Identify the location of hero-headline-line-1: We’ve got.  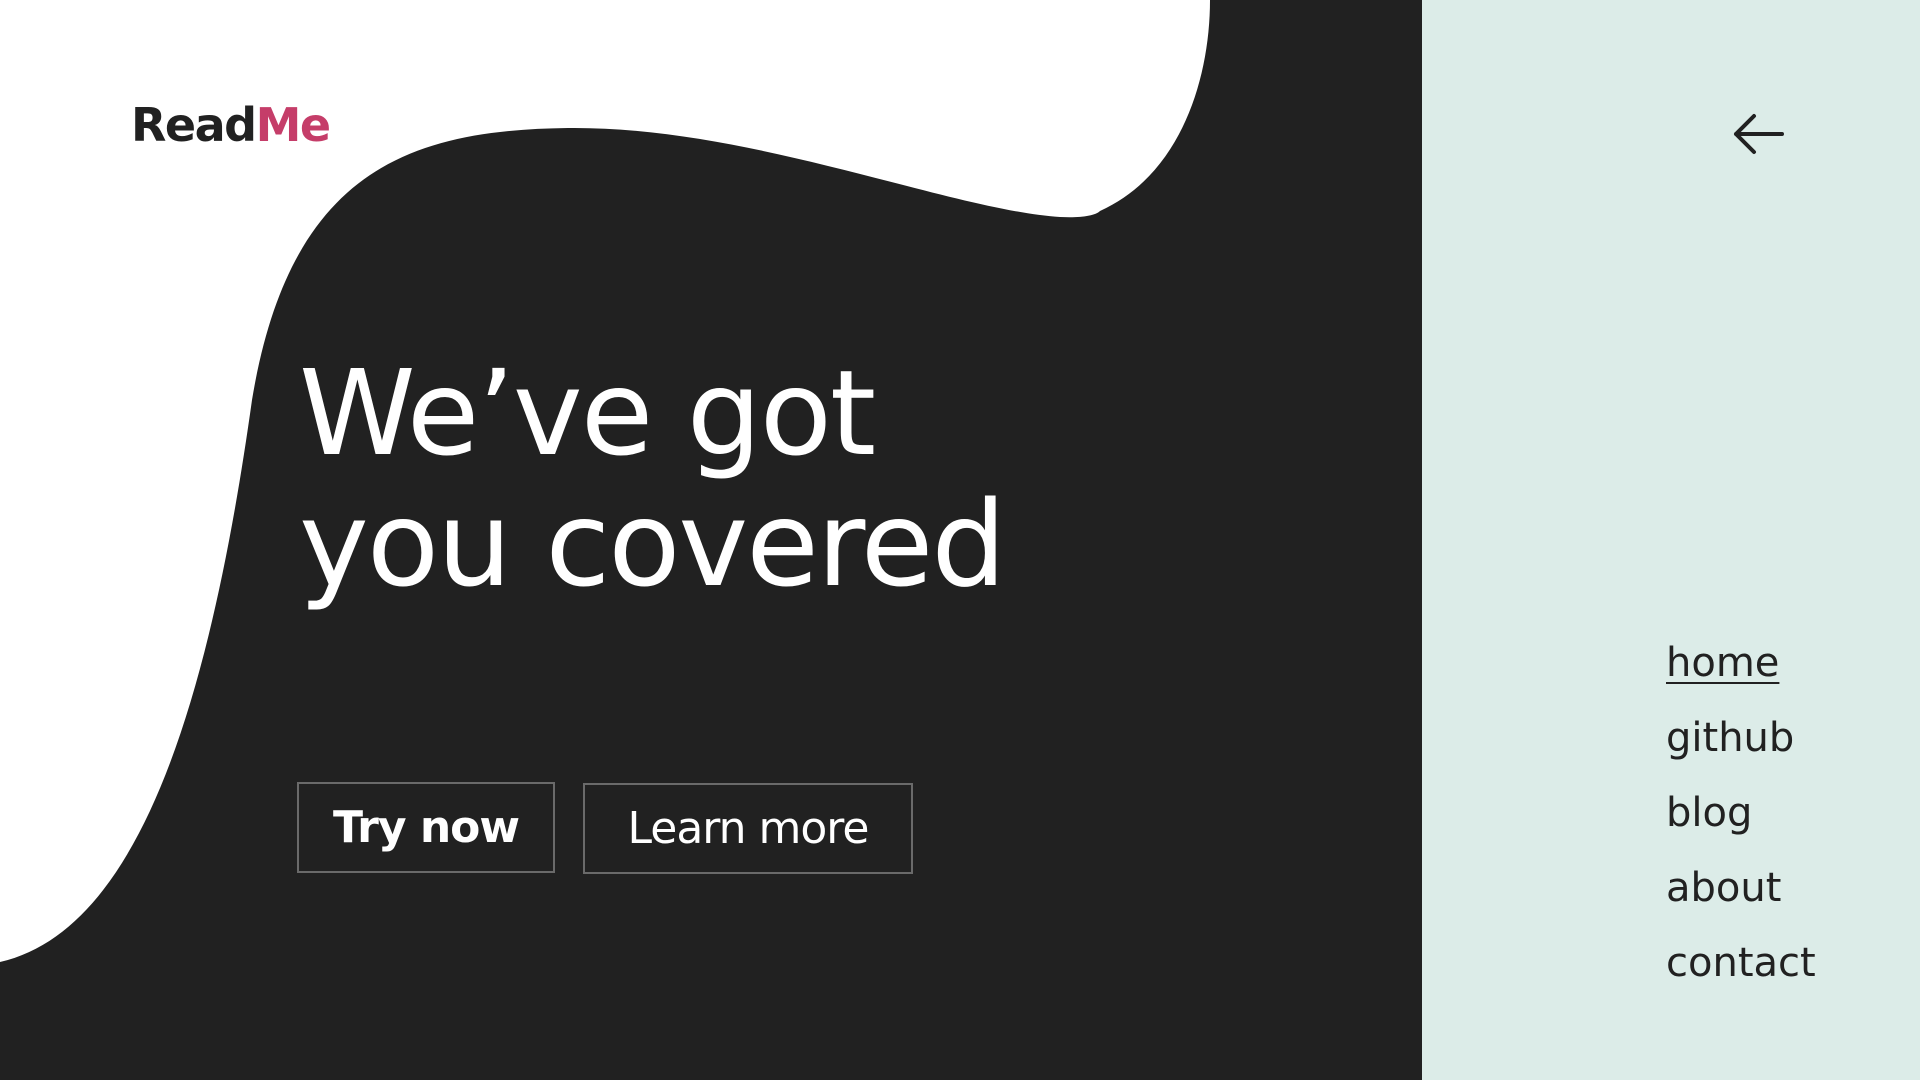
(587, 413).